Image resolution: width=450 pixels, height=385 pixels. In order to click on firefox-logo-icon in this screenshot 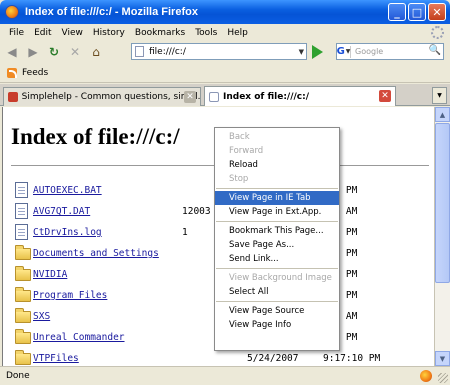, I will do `click(12, 12)`.